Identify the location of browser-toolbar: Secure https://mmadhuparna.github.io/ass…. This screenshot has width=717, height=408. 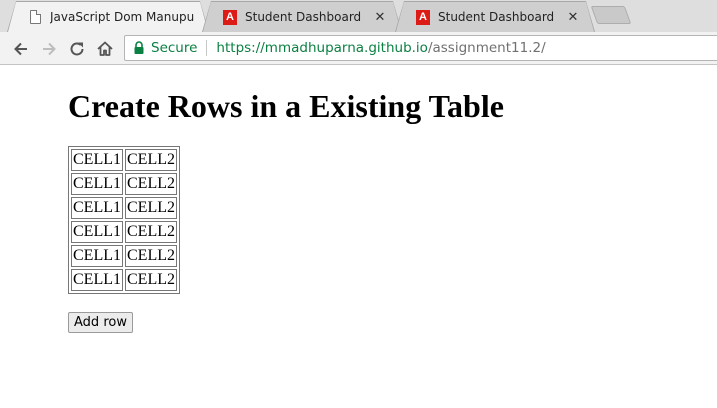
(358, 48).